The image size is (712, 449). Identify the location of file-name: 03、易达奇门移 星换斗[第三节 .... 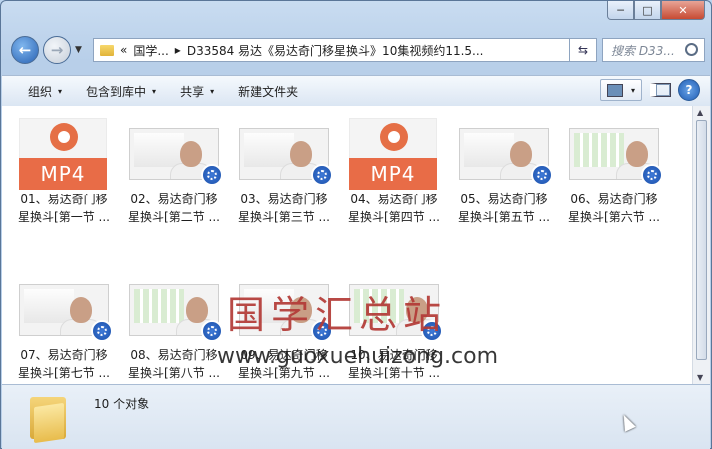
(284, 208).